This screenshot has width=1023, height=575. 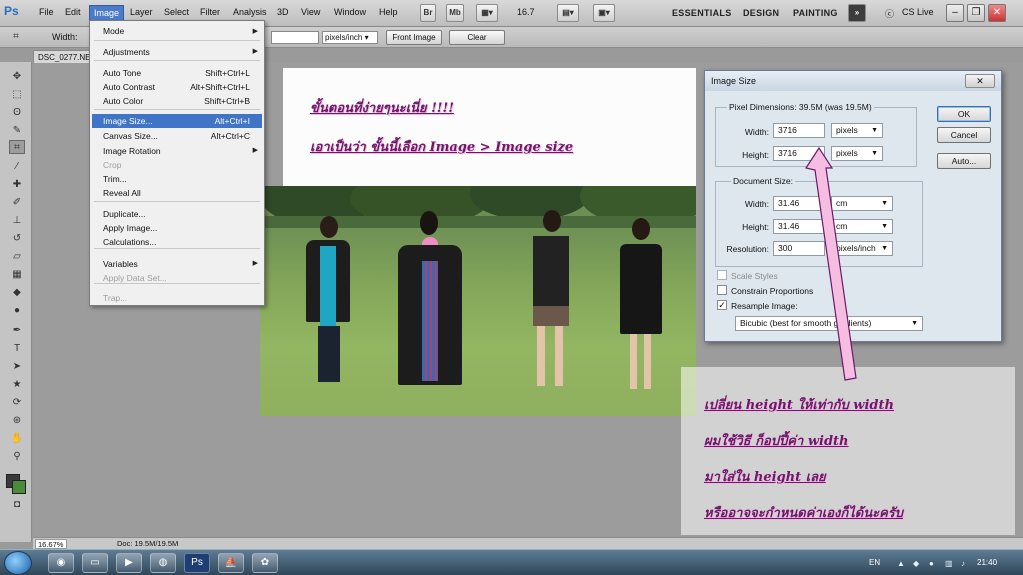 I want to click on eraser-tool-icon: ▱, so click(x=17, y=257).